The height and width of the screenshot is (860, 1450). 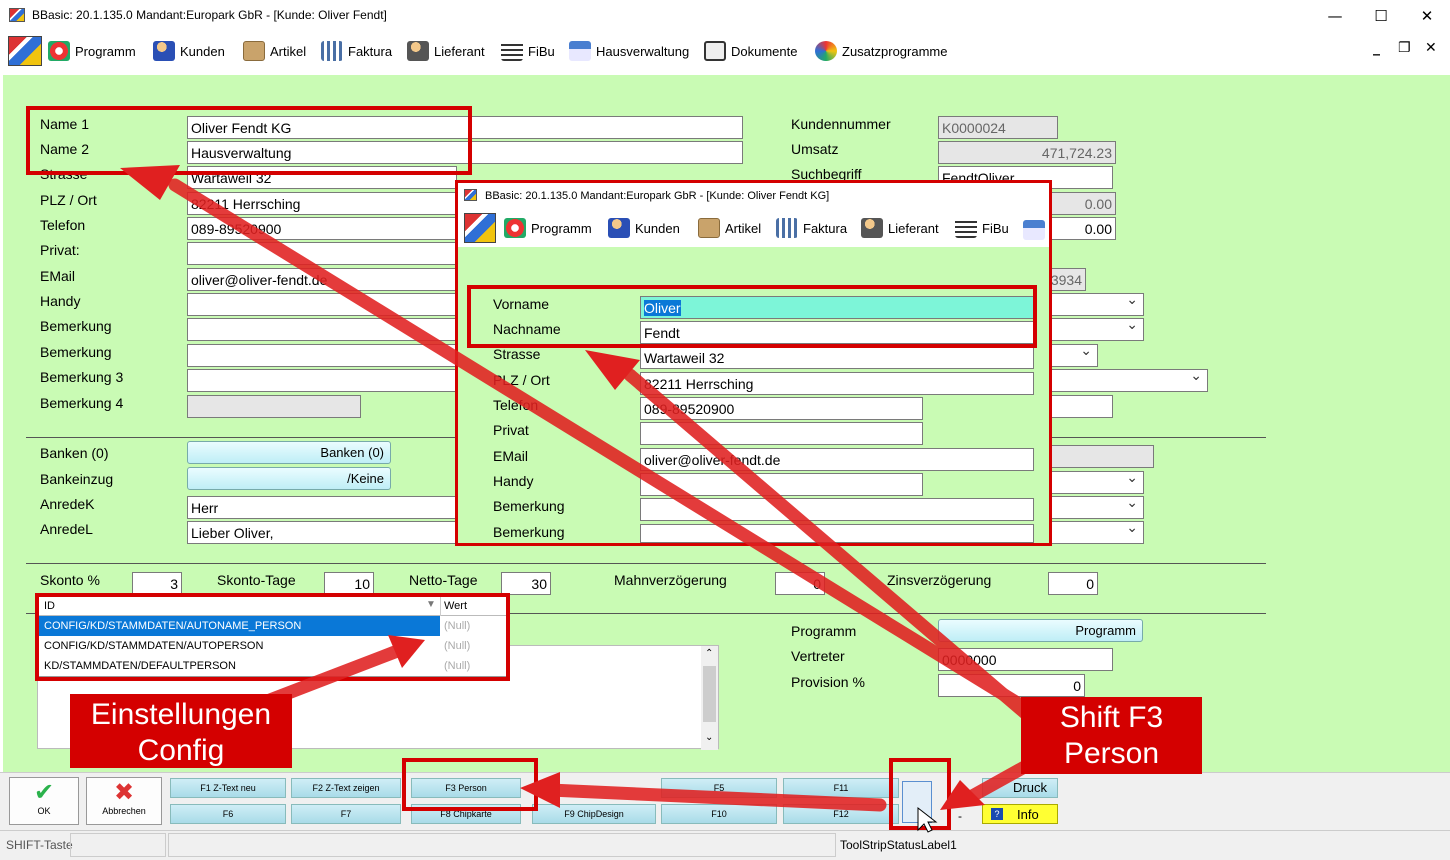 I want to click on druck-button: Druck, so click(x=1020, y=788).